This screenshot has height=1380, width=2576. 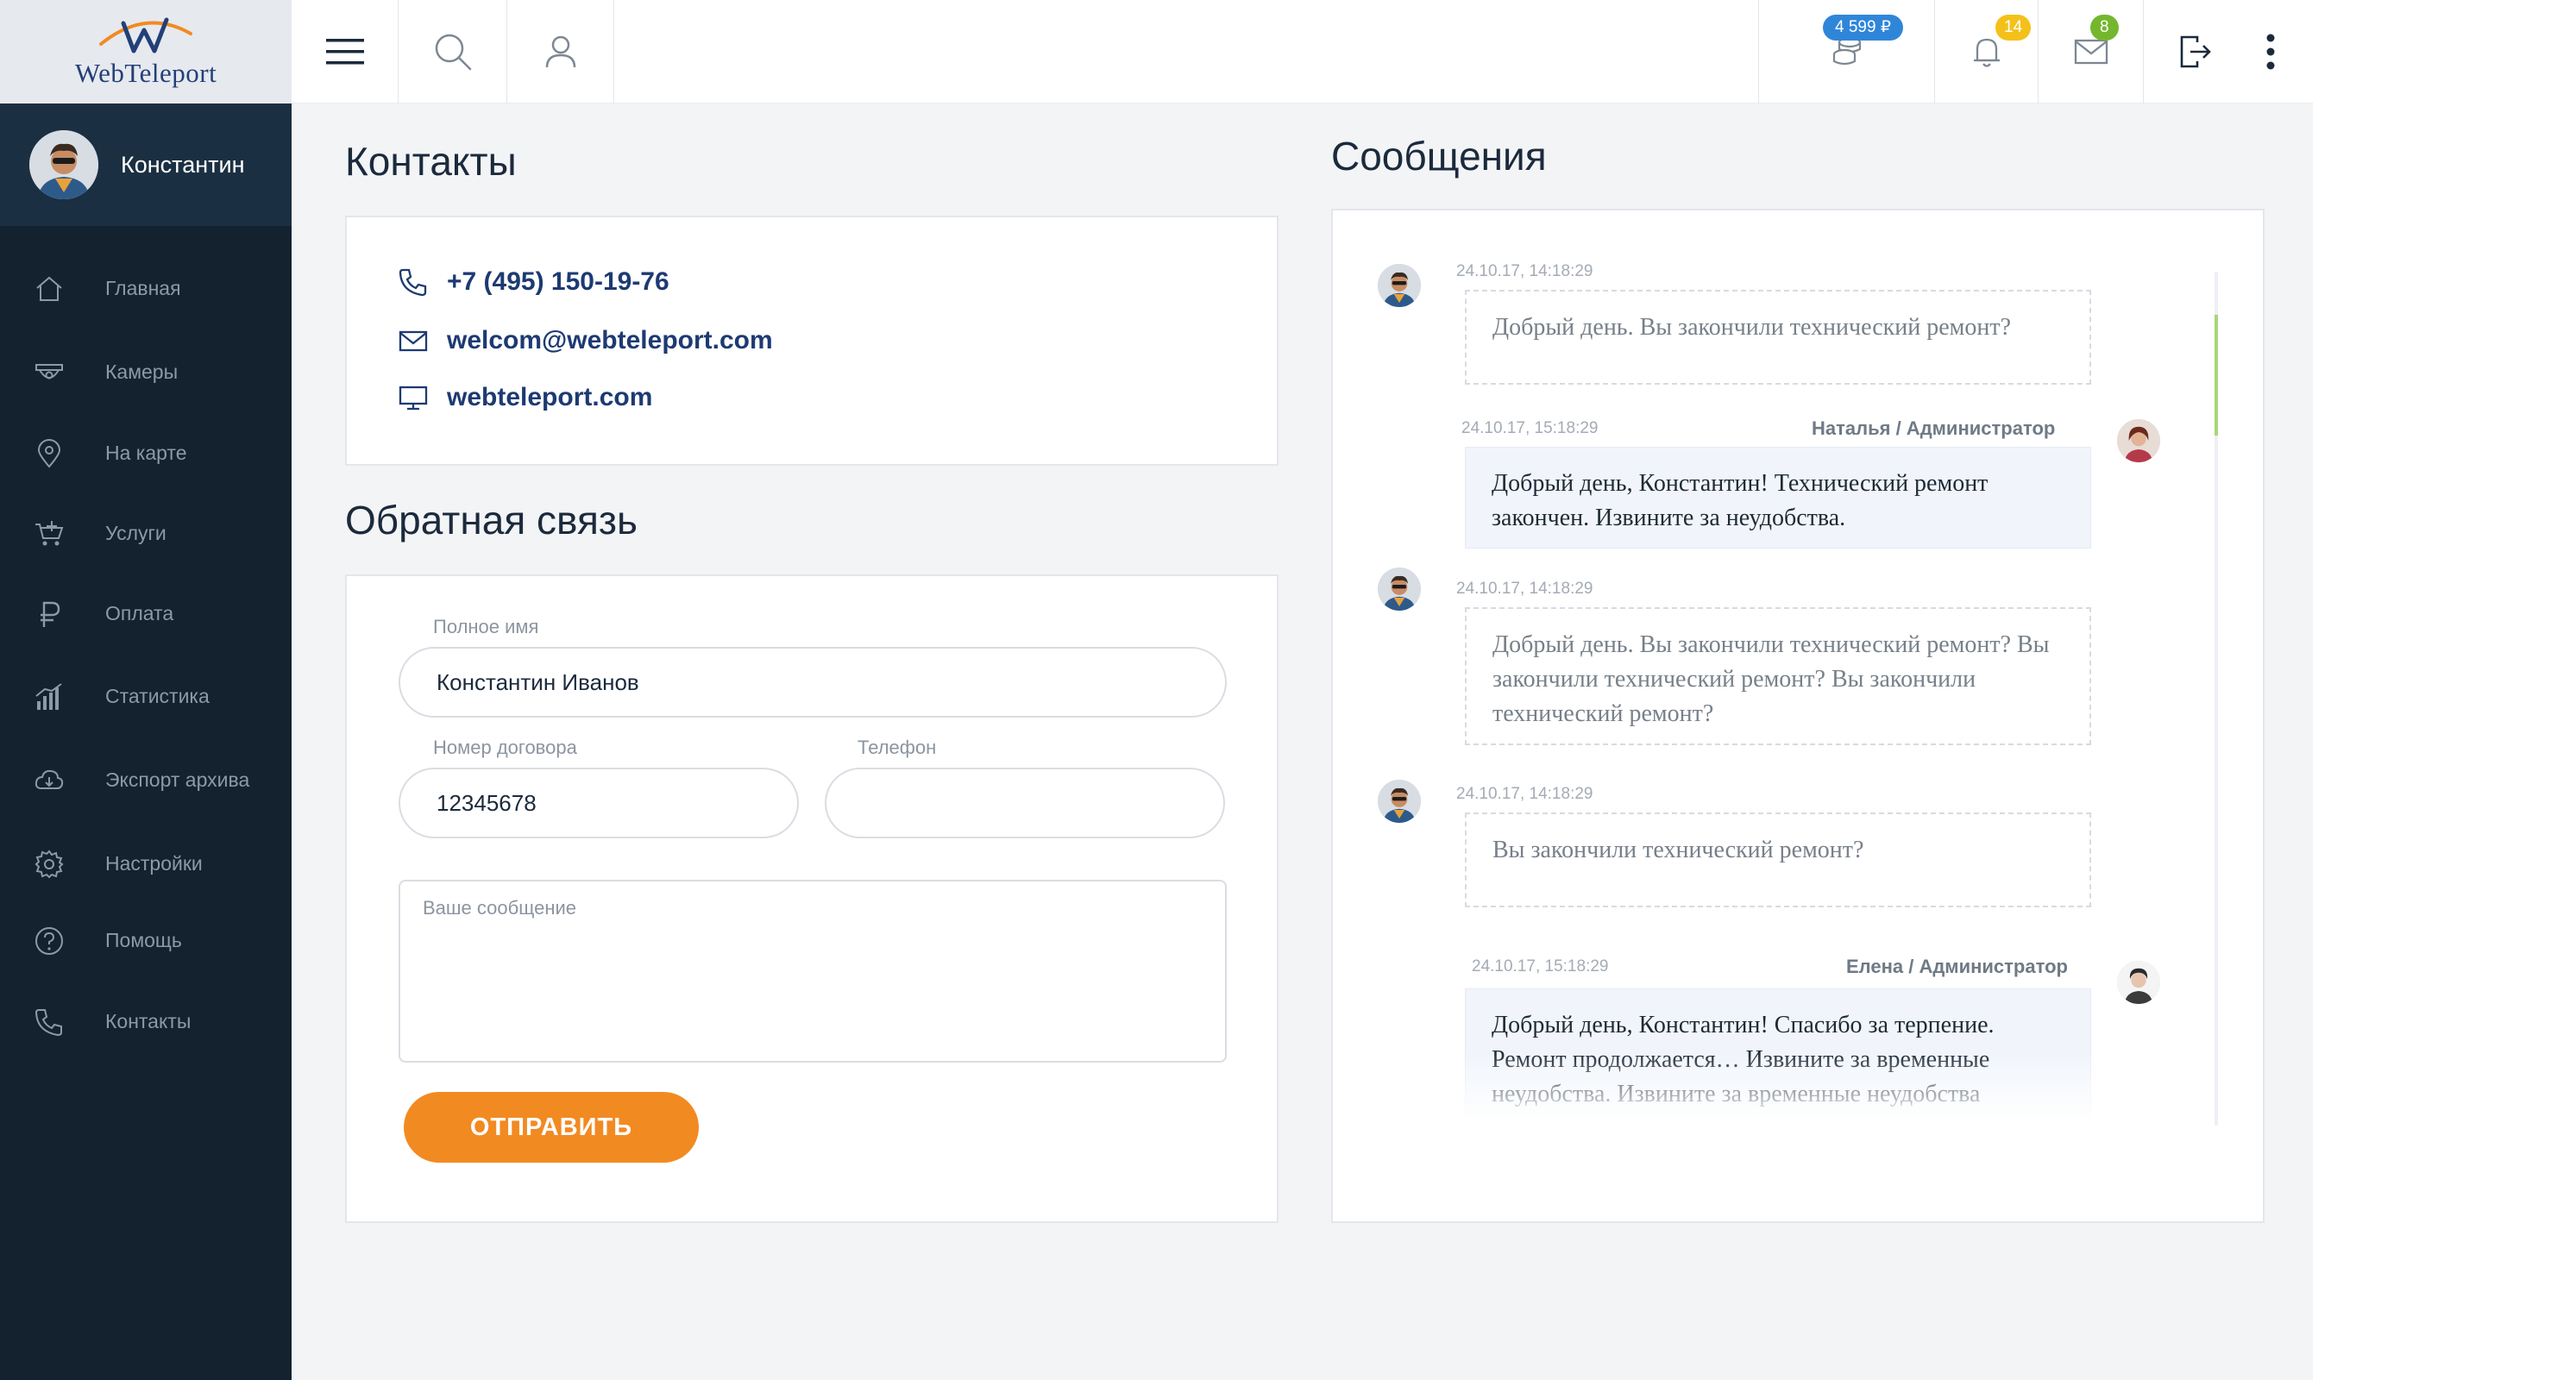 I want to click on search-button, so click(x=453, y=52).